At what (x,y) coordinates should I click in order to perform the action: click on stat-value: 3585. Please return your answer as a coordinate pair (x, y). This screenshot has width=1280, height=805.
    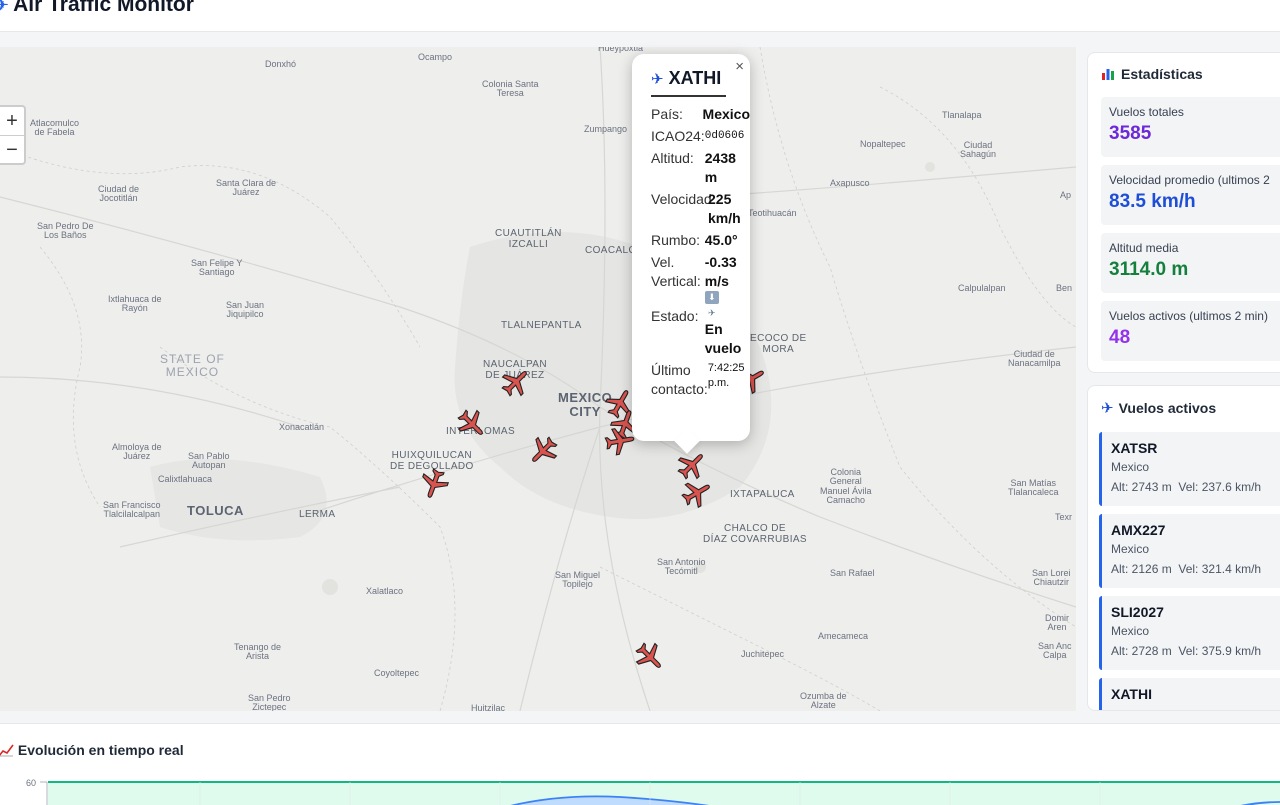
    Looking at the image, I should click on (1130, 133).